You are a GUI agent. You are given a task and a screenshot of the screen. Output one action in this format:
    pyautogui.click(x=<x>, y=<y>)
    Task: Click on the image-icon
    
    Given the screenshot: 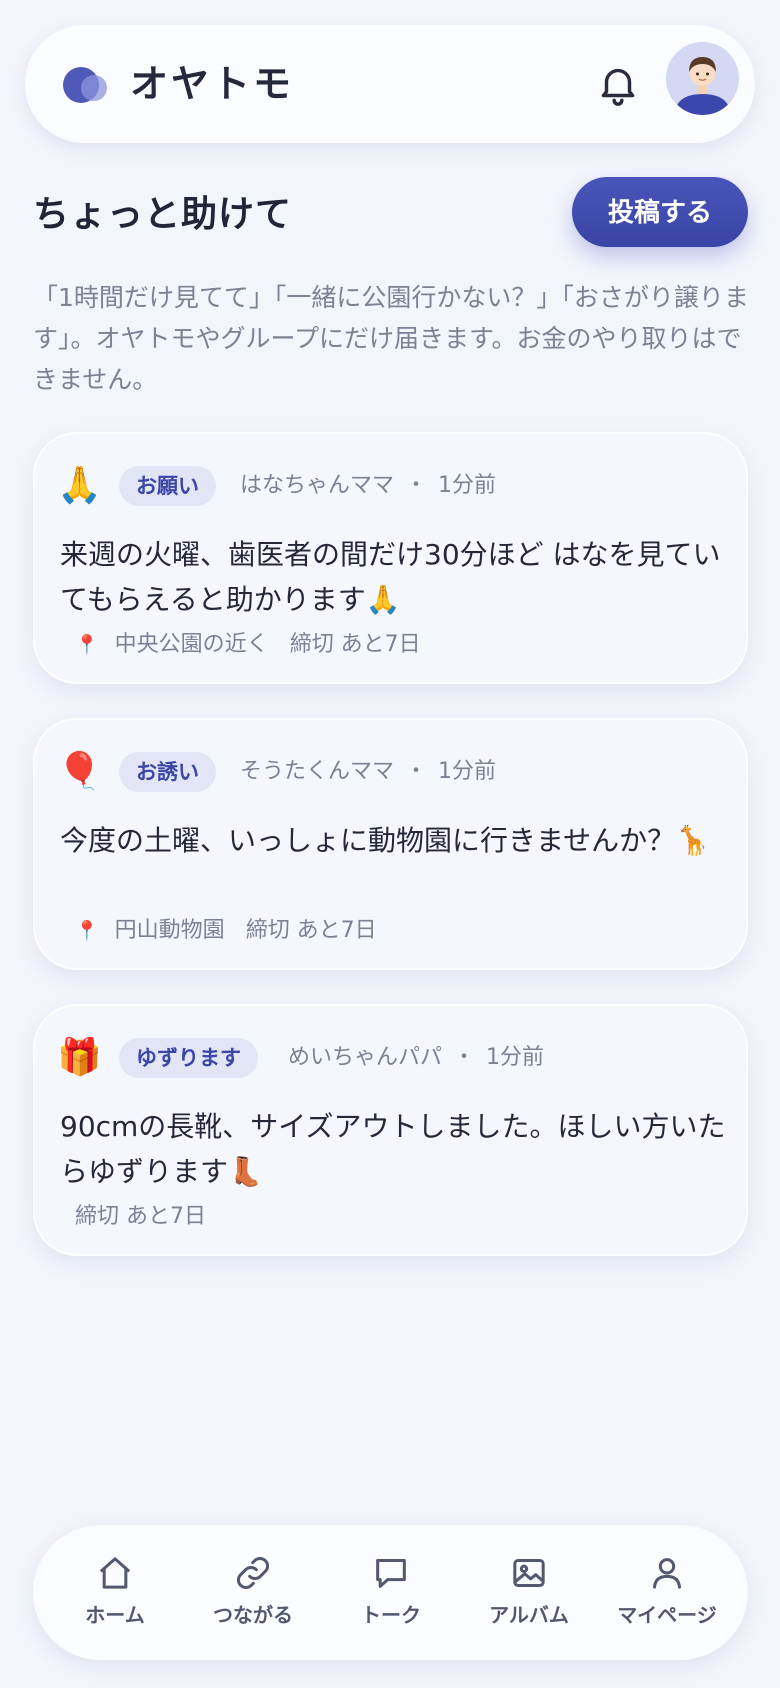 What is the action you would take?
    pyautogui.click(x=529, y=1573)
    